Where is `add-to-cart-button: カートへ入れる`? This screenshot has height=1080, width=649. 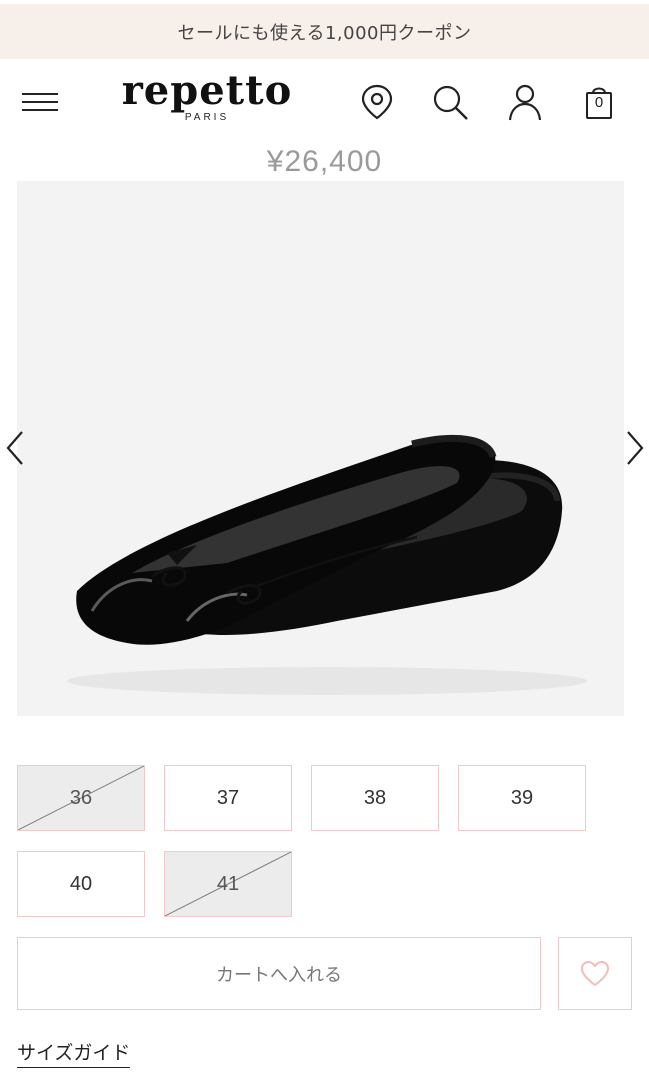 add-to-cart-button: カートへ入れる is located at coordinates (279, 973).